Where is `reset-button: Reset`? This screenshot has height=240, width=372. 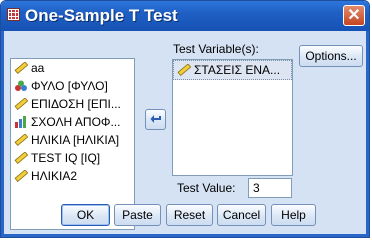
reset-button: Reset is located at coordinates (189, 215).